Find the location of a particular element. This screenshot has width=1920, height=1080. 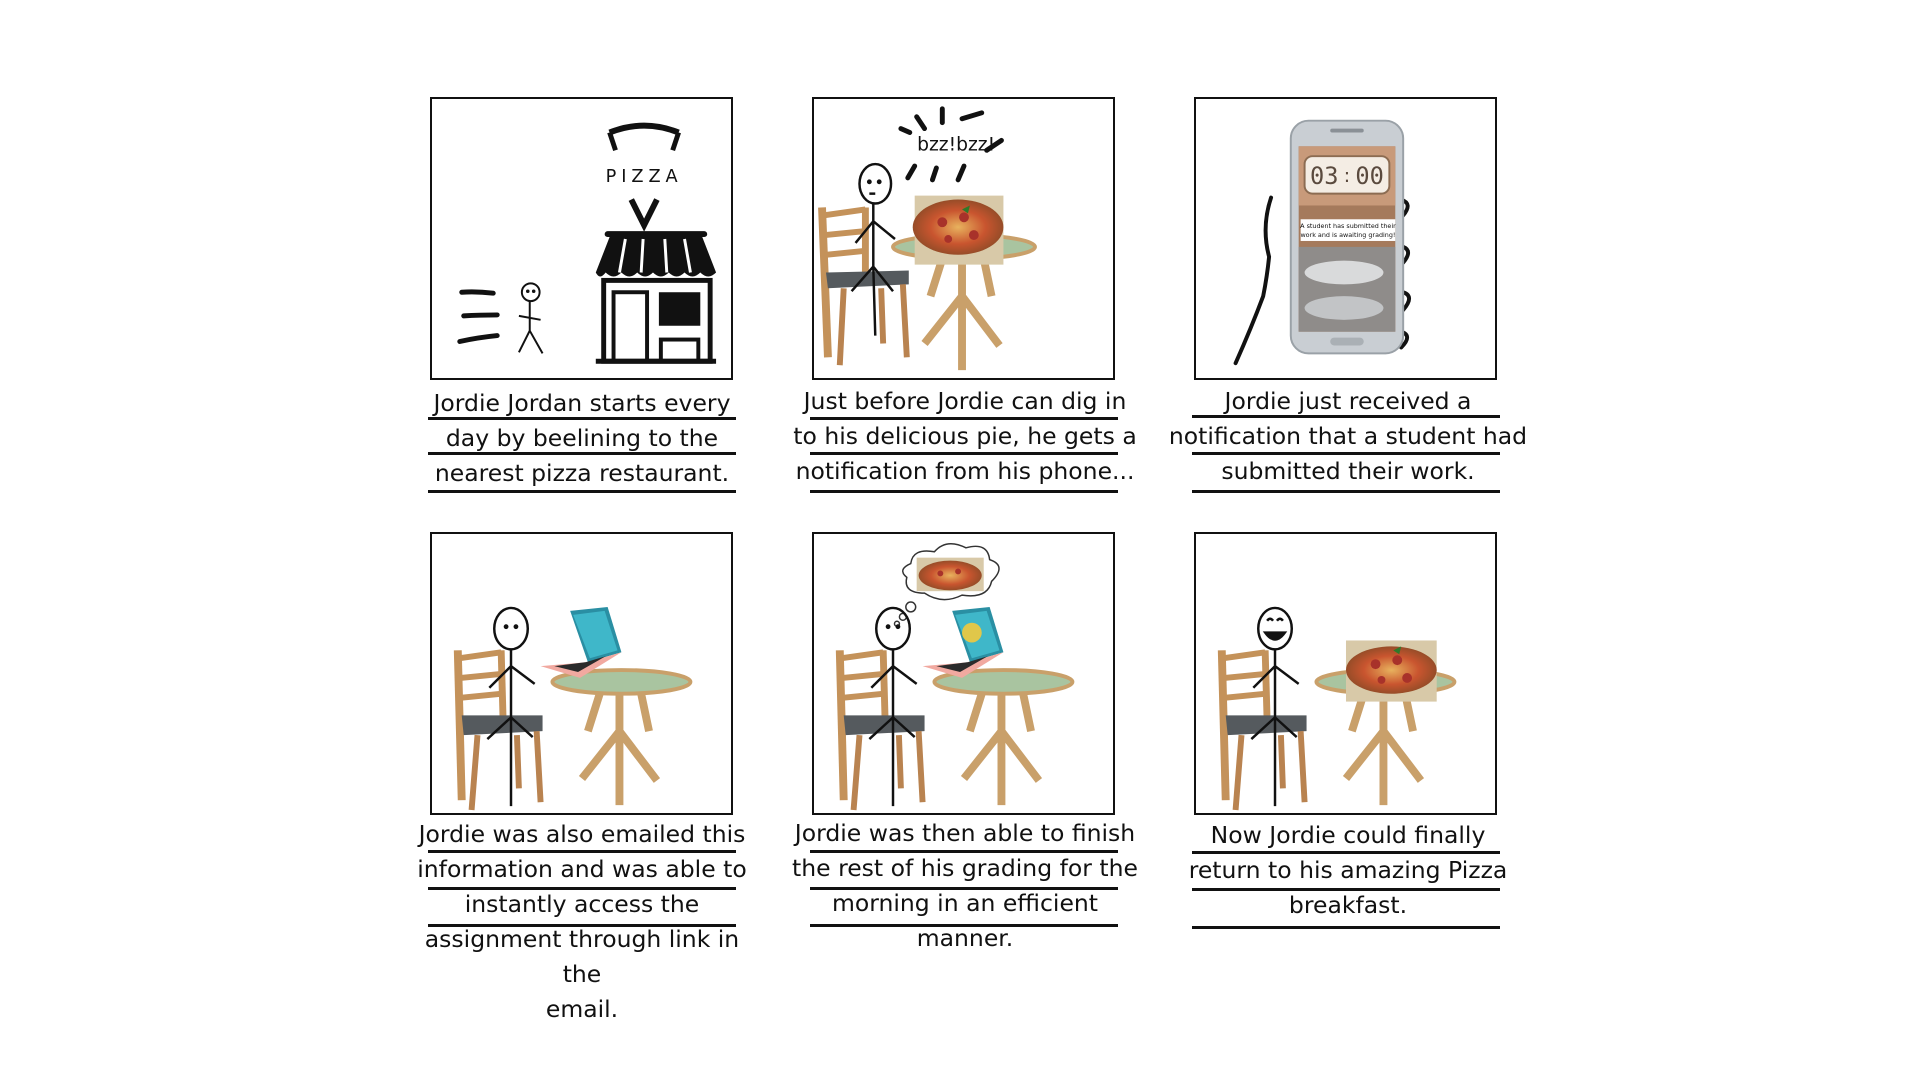

caption-line: instantly access the is located at coordinates (582, 904).